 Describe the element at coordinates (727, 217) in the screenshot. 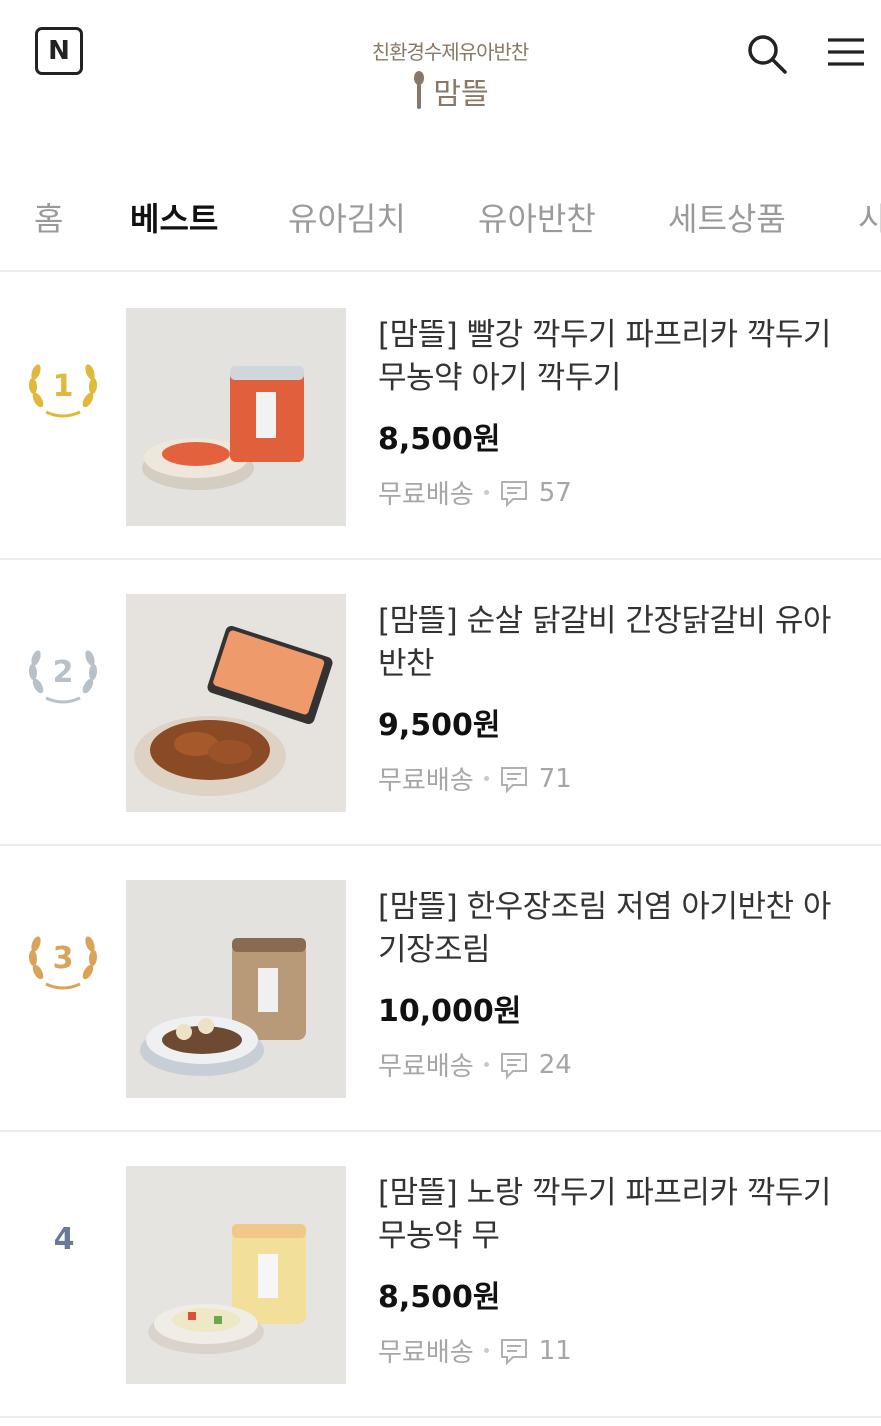

I see `tab-set-products: 세트상품` at that location.